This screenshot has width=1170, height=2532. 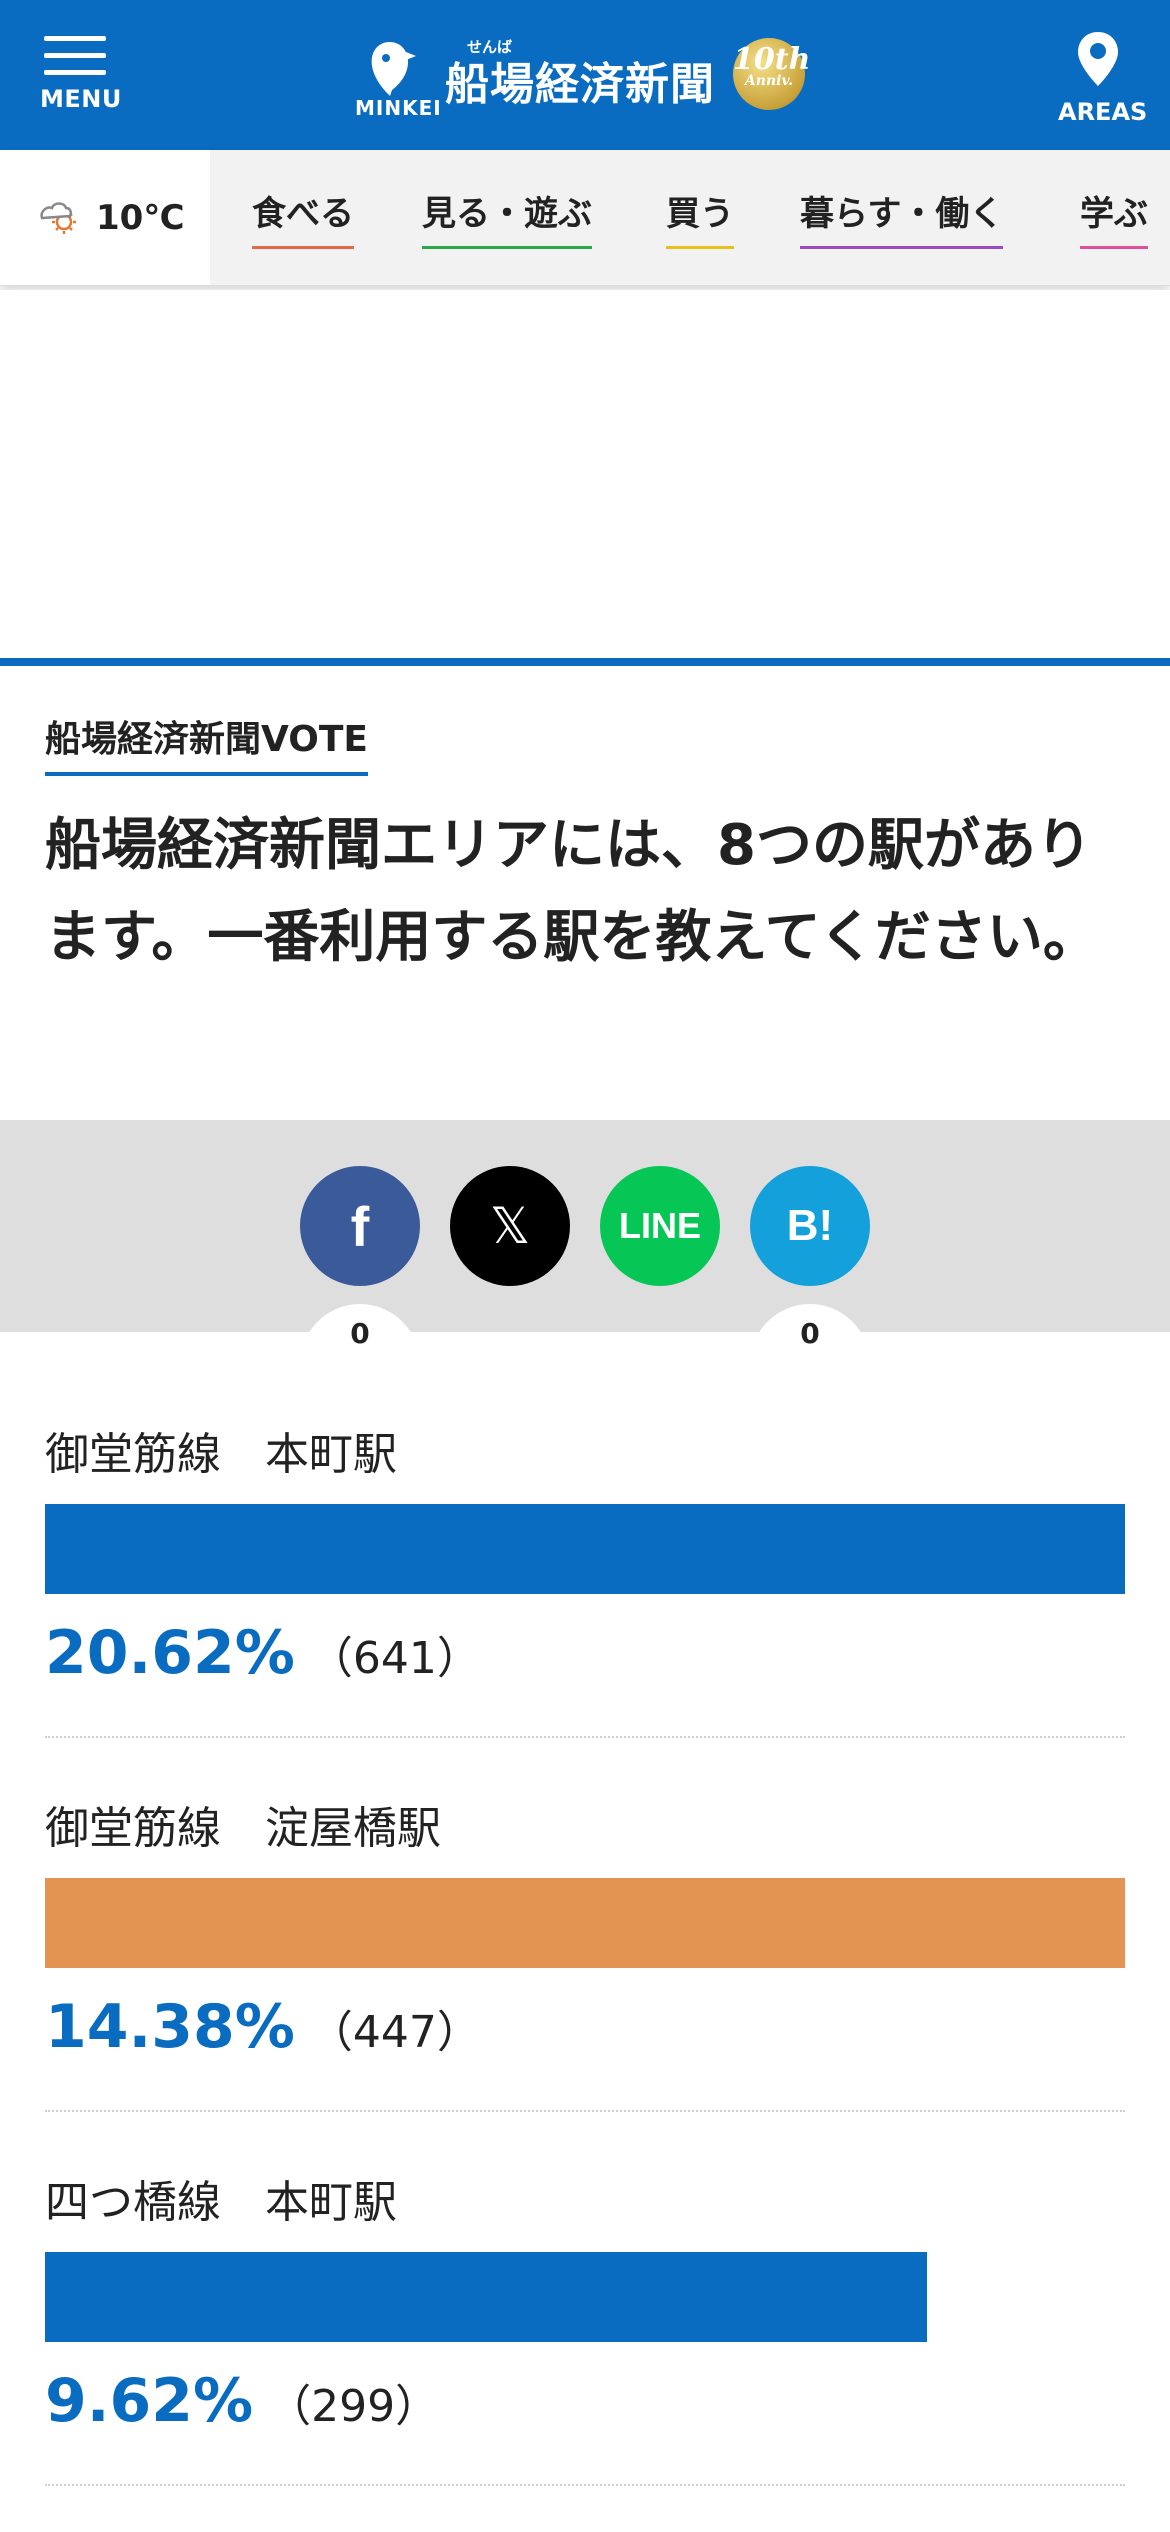 I want to click on site-logo: MINKEI せんば 船場経済新聞 10th Anniv., so click(x=585, y=77).